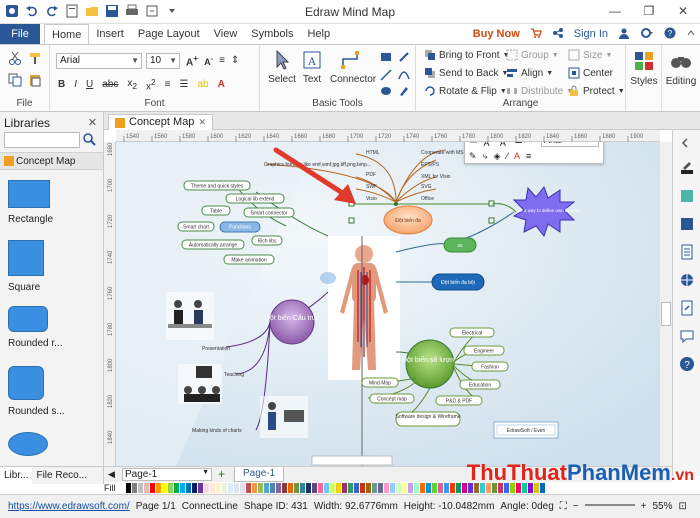 The width and height of the screenshot is (700, 518). I want to click on library-category: Concept Map, so click(51, 161).